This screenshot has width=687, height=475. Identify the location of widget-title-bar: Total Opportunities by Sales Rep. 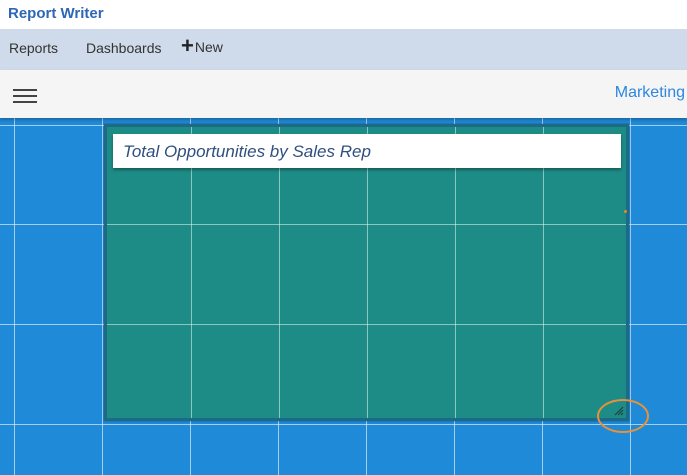
(367, 151).